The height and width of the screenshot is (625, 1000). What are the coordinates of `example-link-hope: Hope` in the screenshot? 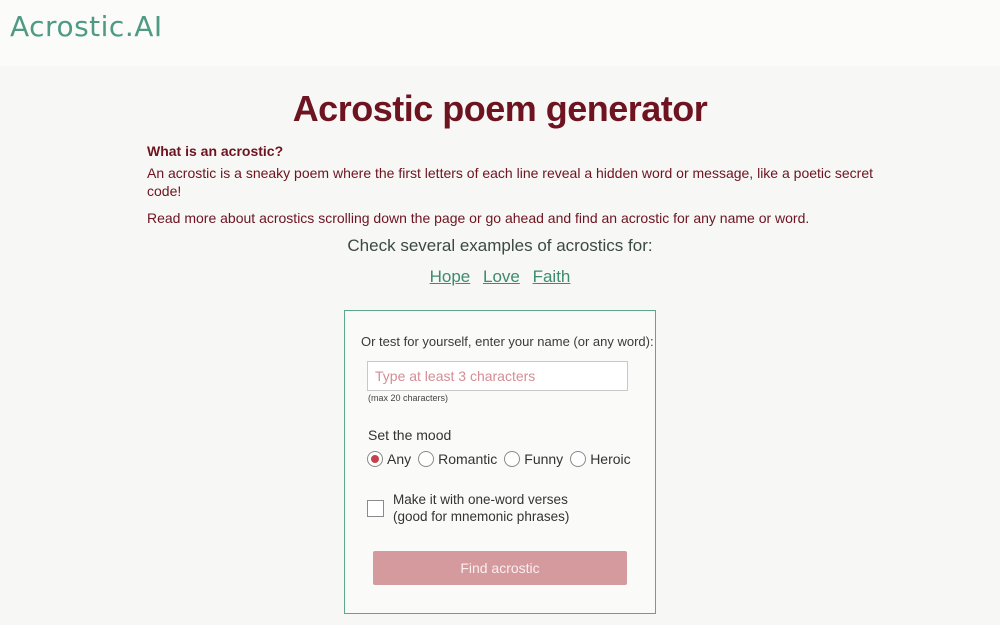 It's located at (450, 276).